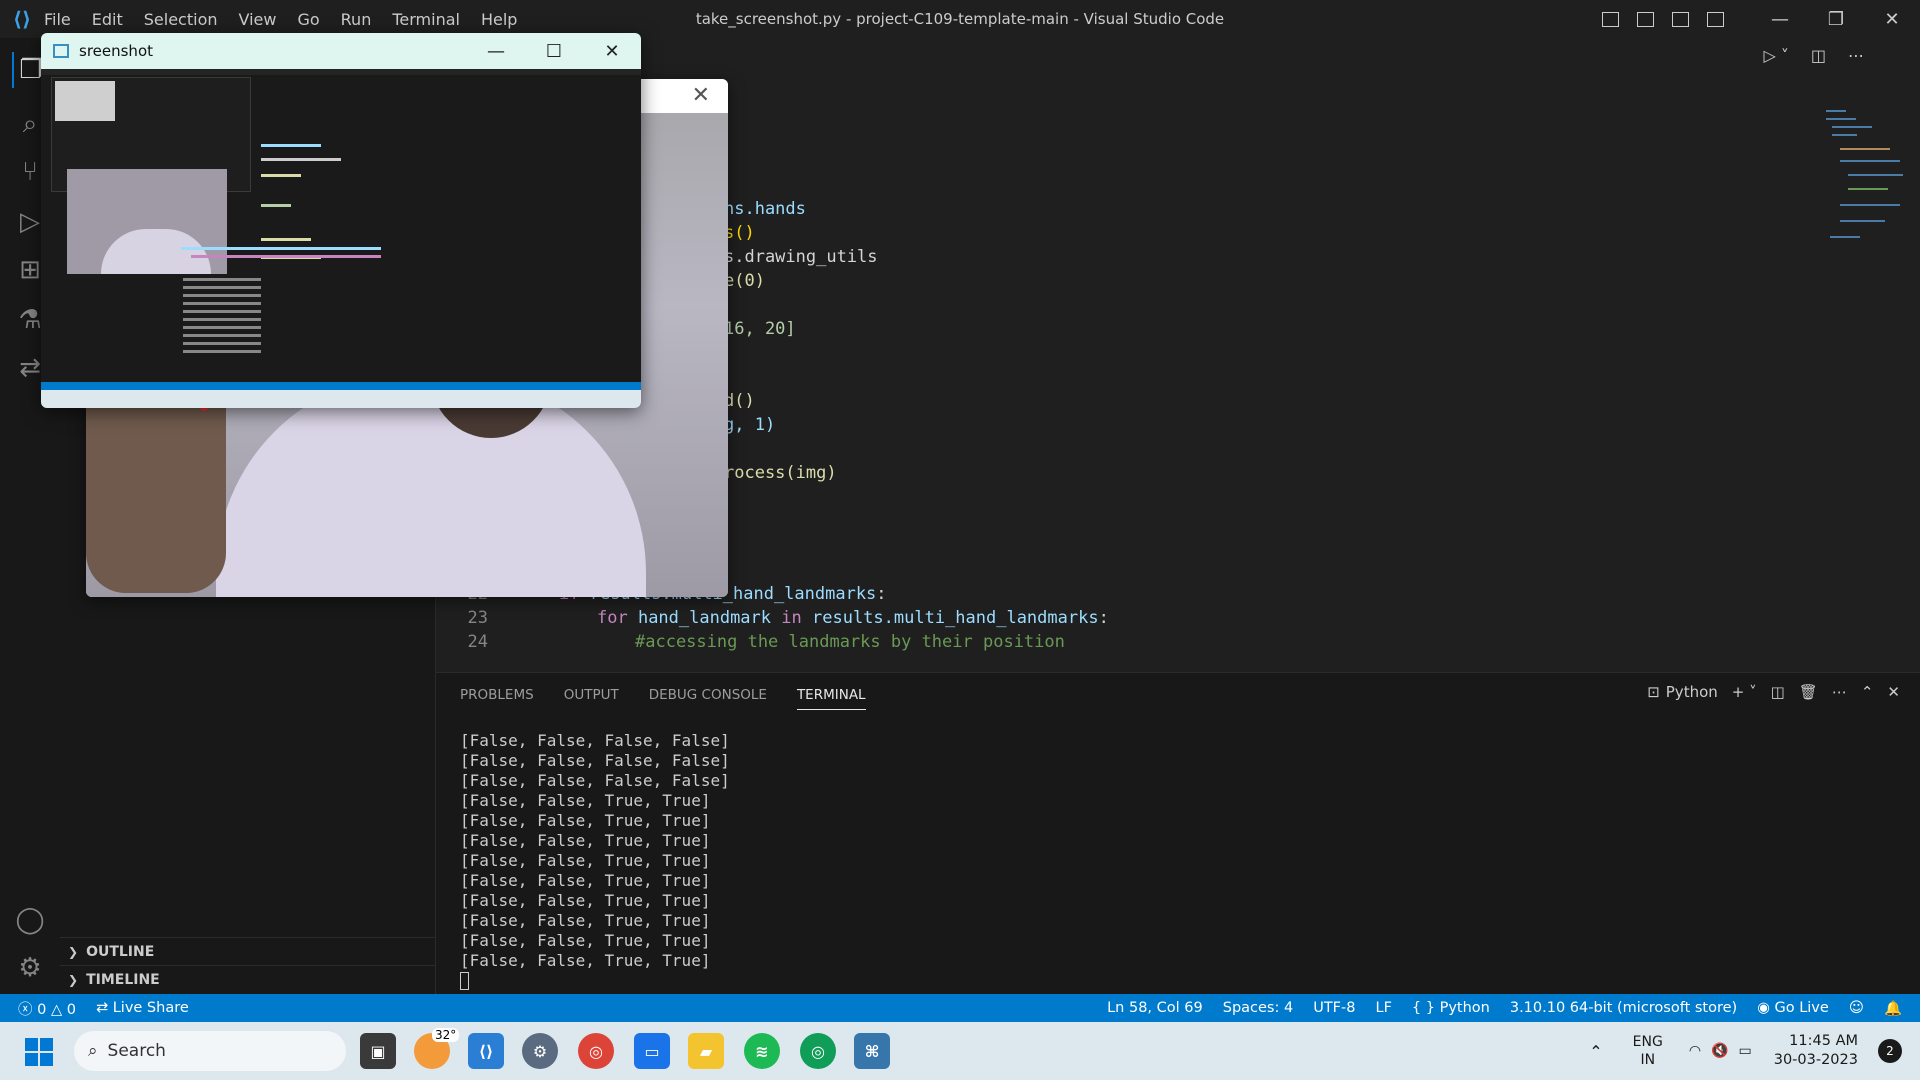 The width and height of the screenshot is (1920, 1080). Describe the element at coordinates (801, 257) in the screenshot. I see `code-fragment: s.drawing_utils` at that location.